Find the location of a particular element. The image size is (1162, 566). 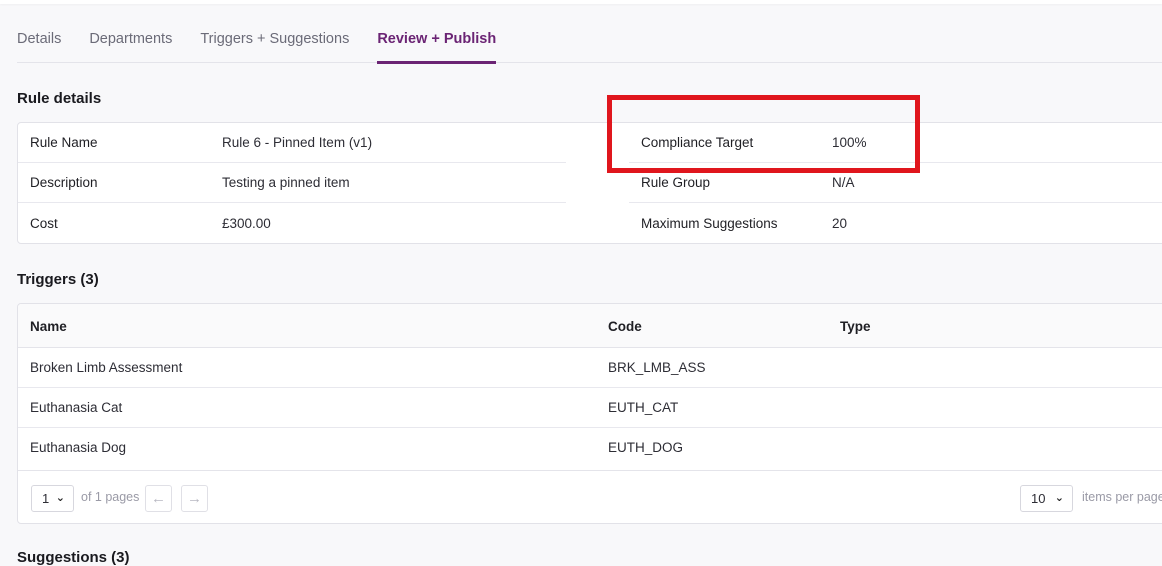

prev-page-button: ← is located at coordinates (158, 498).